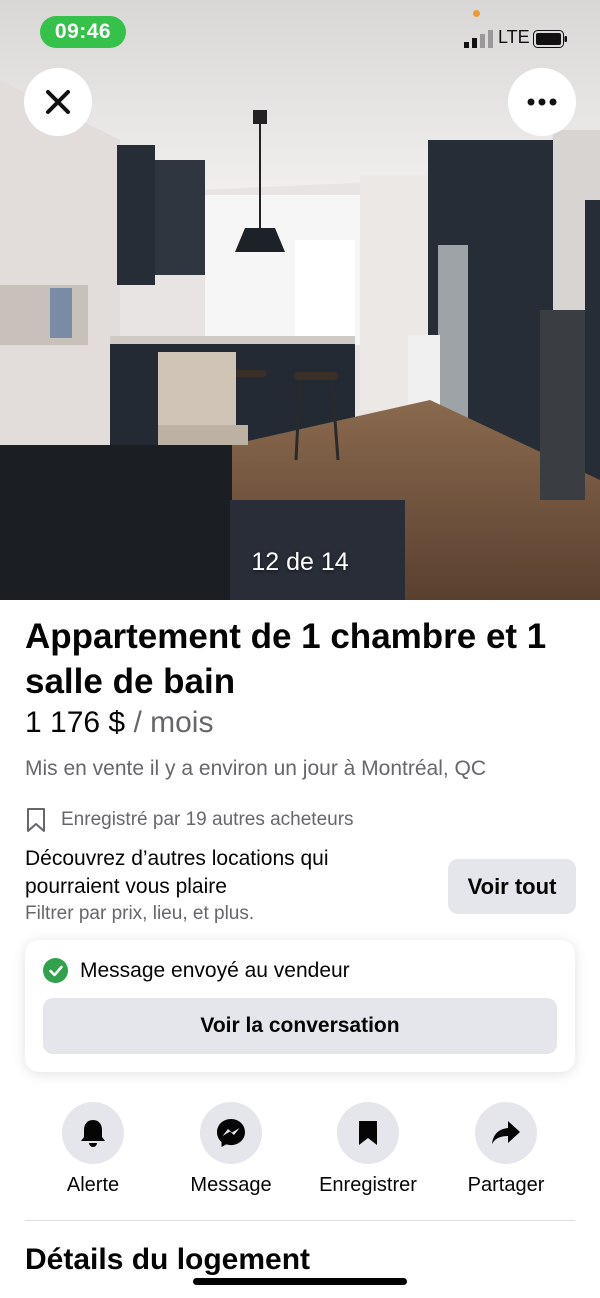 Image resolution: width=600 pixels, height=1298 pixels. What do you see at coordinates (207, 819) in the screenshot?
I see `saved-text: Enregistré par 19 autres acheteurs` at bounding box center [207, 819].